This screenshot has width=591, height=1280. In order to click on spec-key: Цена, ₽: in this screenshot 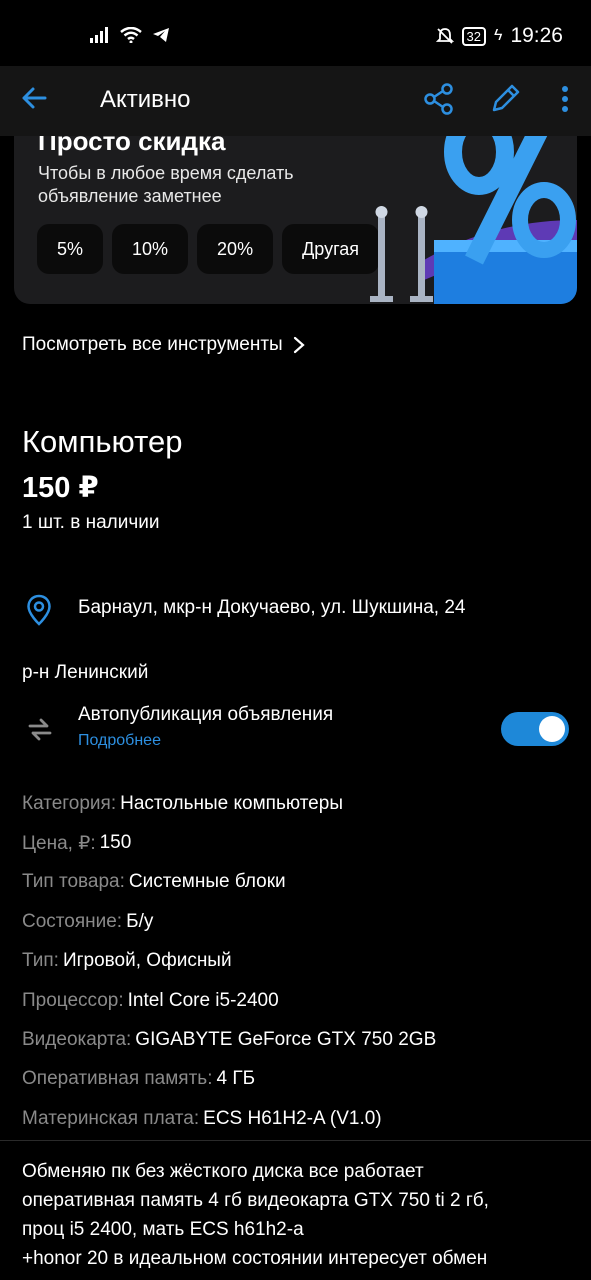, I will do `click(59, 843)`.